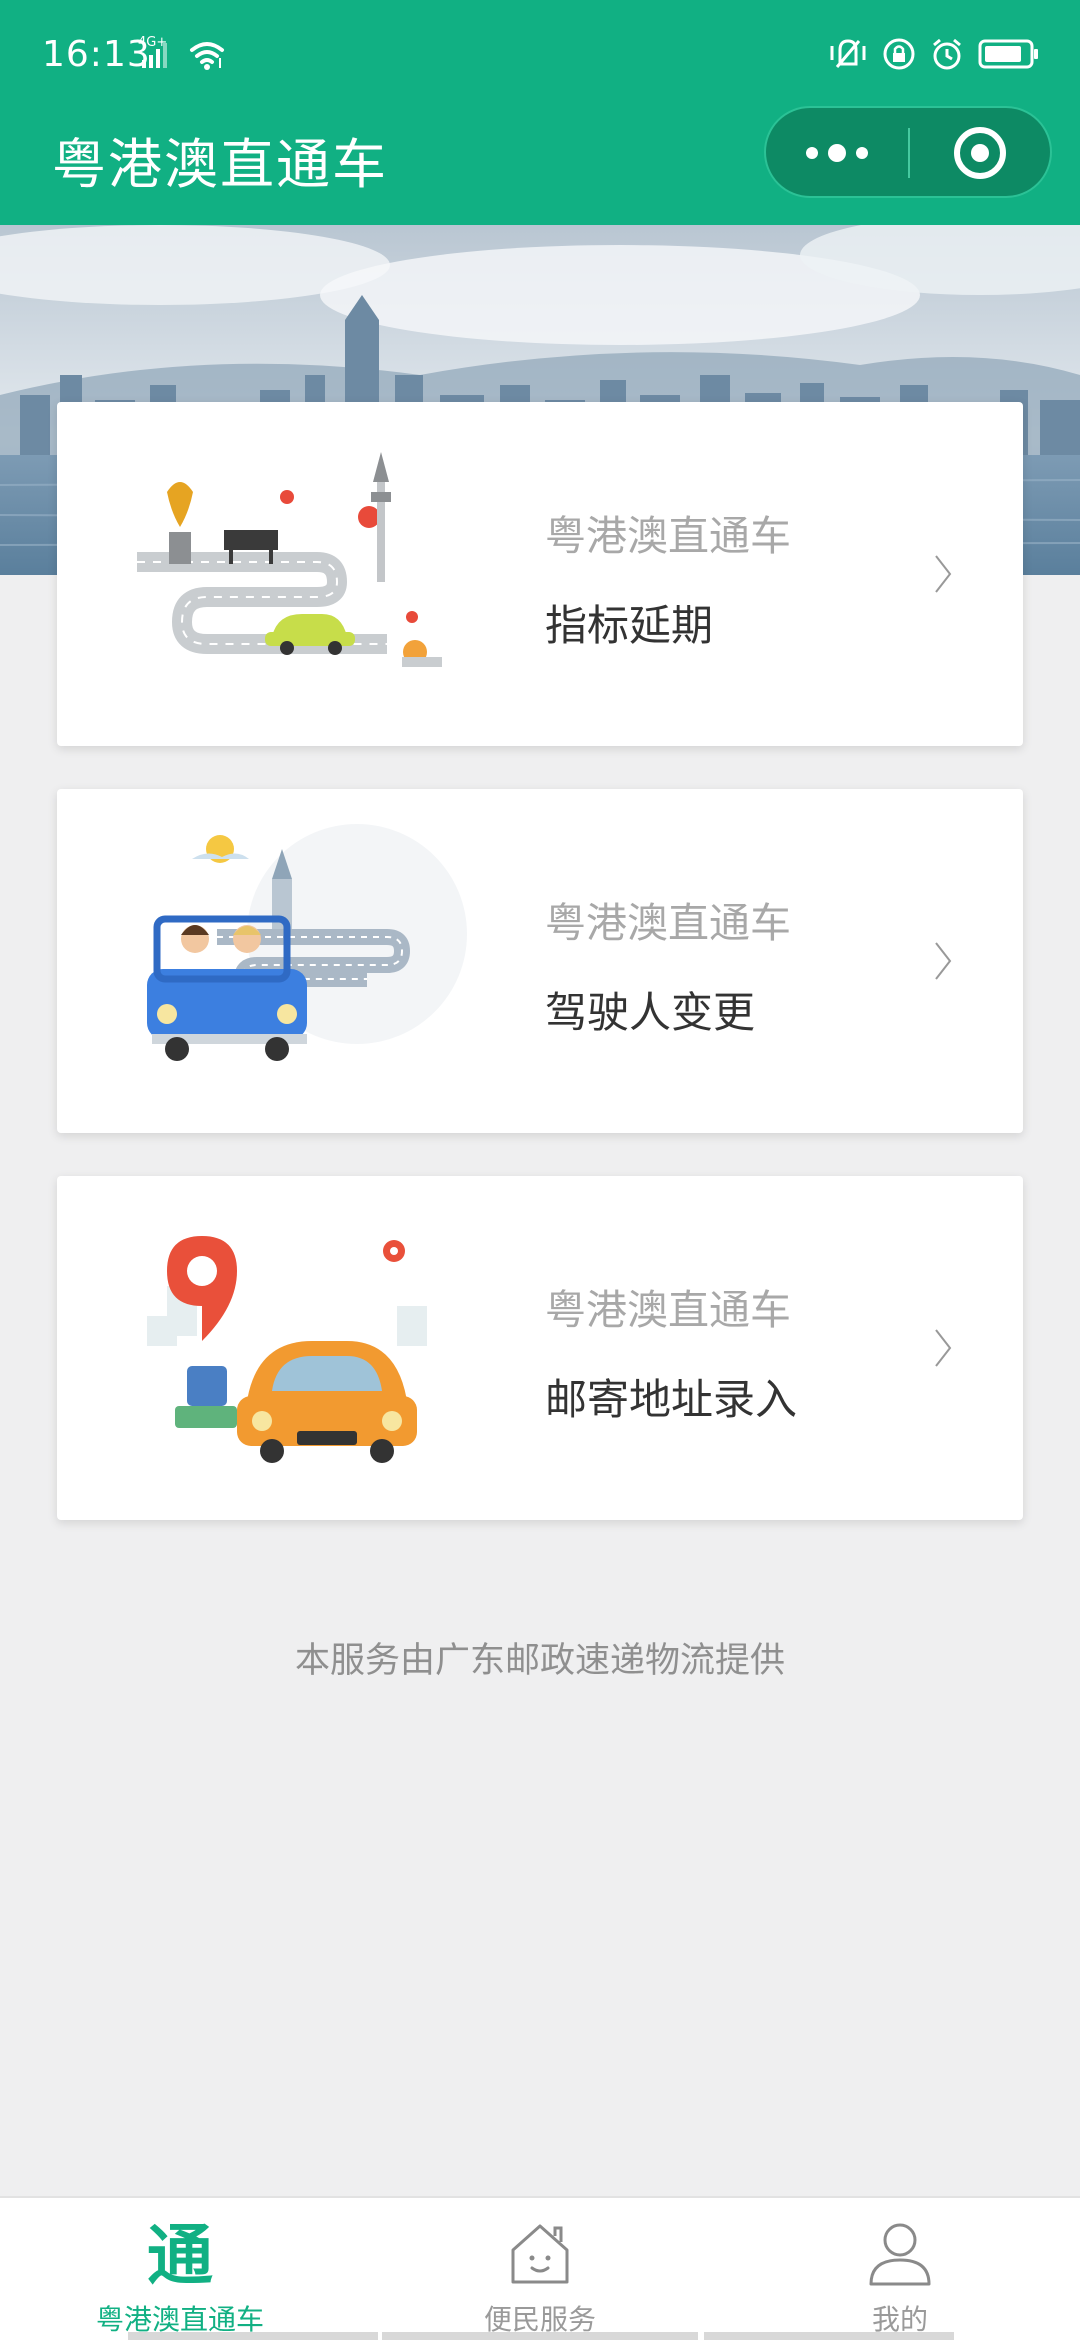  What do you see at coordinates (220, 164) in the screenshot?
I see `page-title: 粤港澳直通车` at bounding box center [220, 164].